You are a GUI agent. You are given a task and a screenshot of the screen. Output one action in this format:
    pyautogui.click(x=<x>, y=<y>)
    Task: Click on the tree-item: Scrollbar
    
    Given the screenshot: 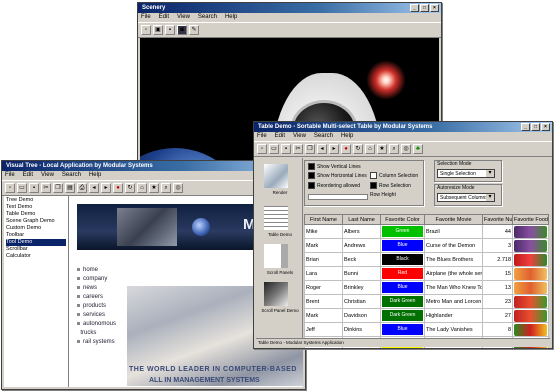 What is the action you would take?
    pyautogui.click(x=36, y=249)
    